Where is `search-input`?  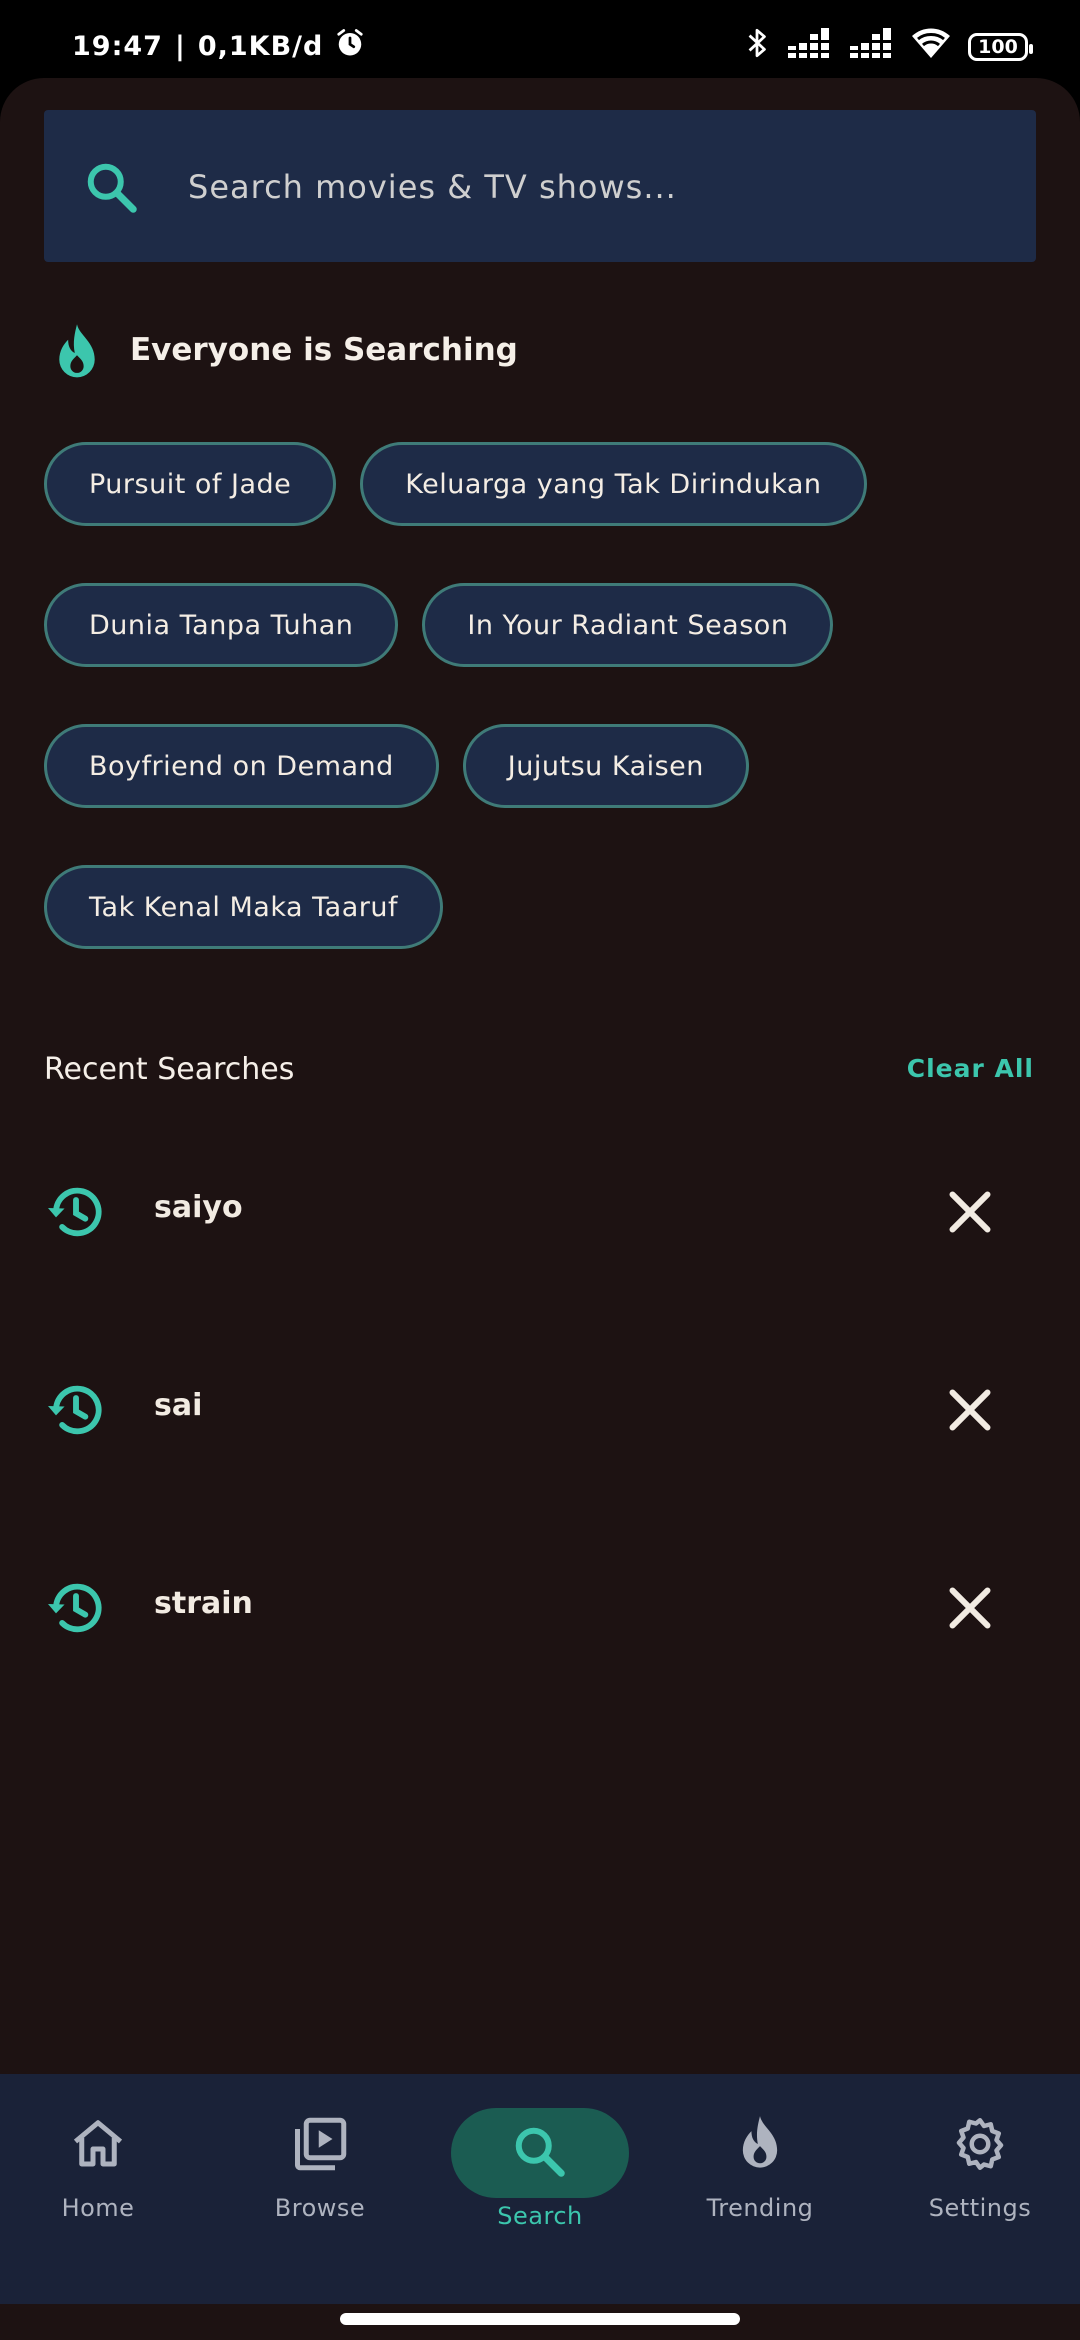
search-input is located at coordinates (588, 187).